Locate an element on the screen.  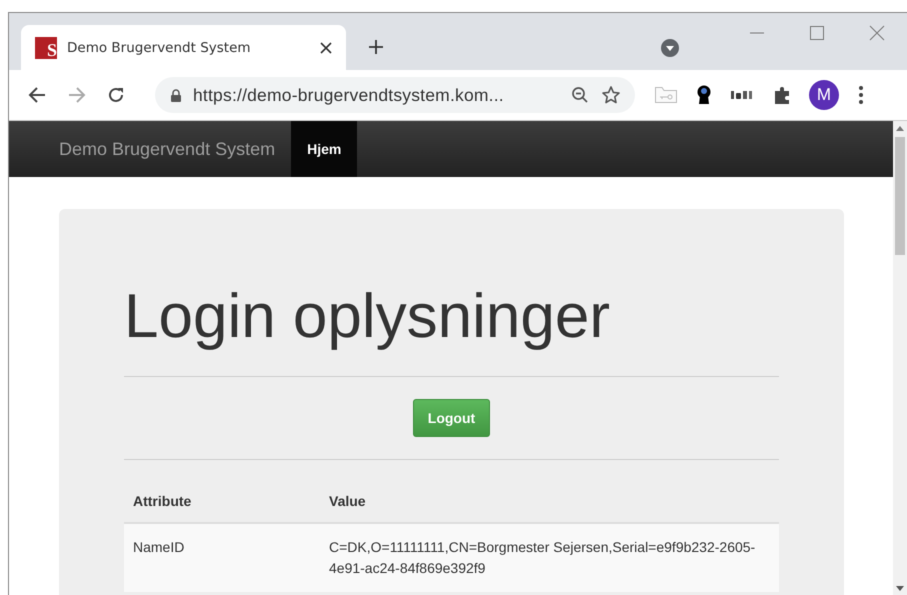
site-brand: Demo Brugervendt System is located at coordinates (175, 149).